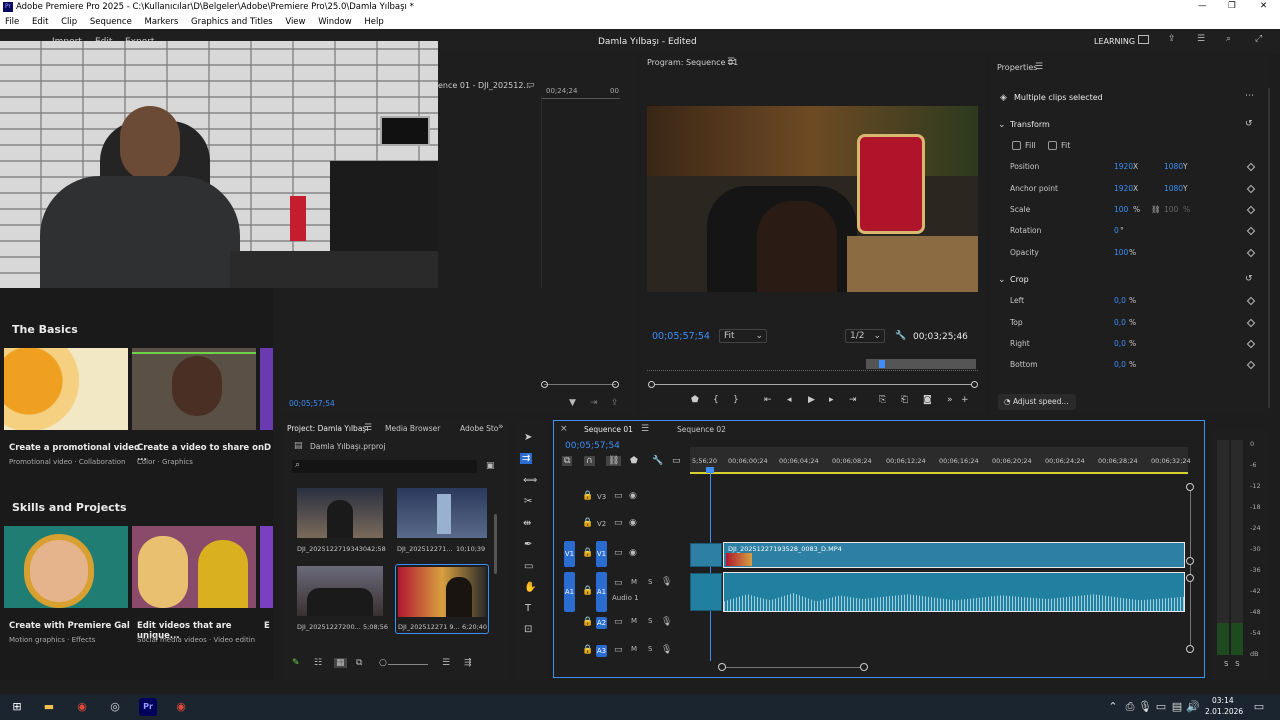 This screenshot has height=720, width=1280. Describe the element at coordinates (1232, 6) in the screenshot. I see `maximize-button: ❐` at that location.